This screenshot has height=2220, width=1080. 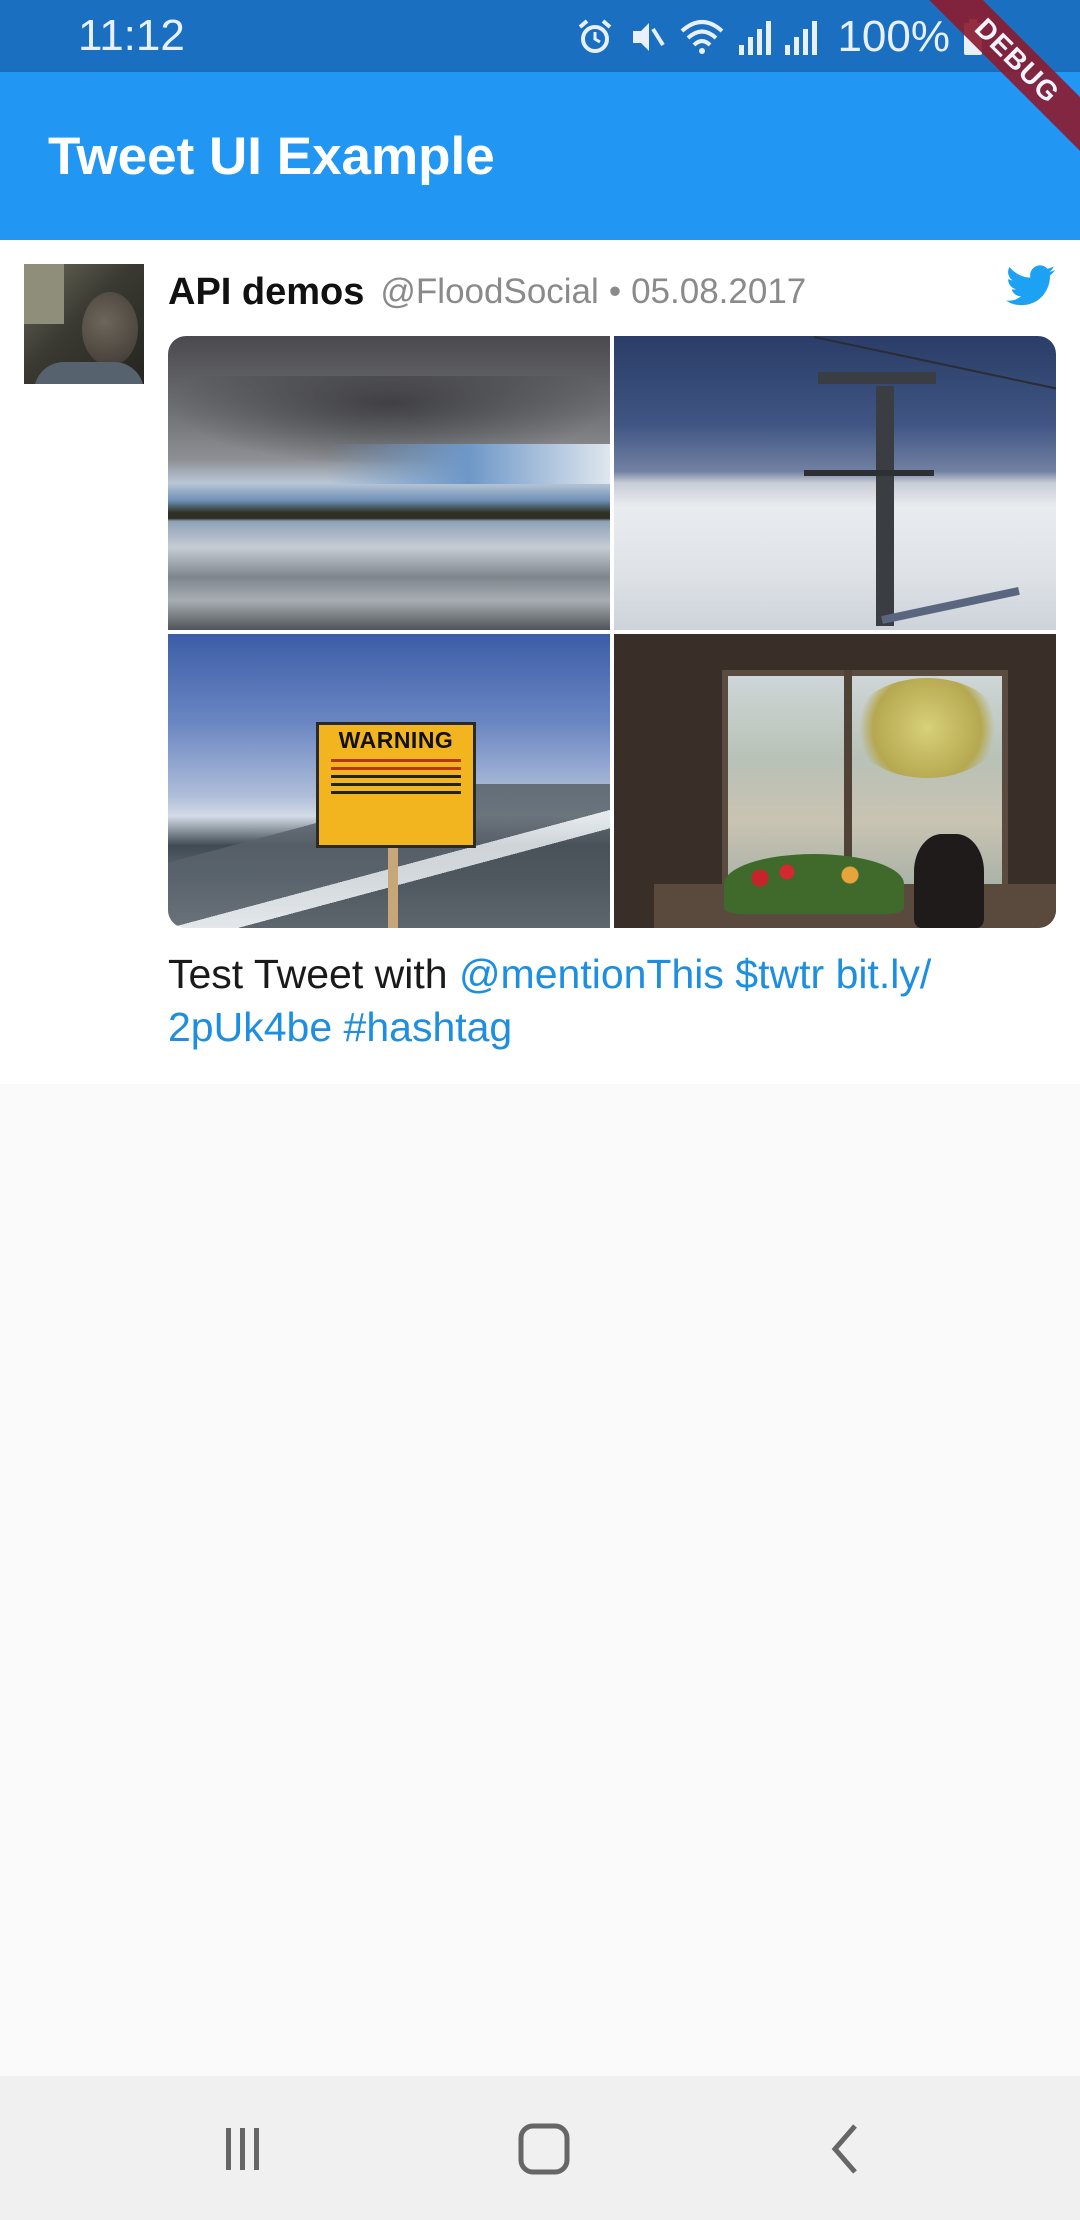 What do you see at coordinates (719, 291) in the screenshot?
I see `tweet-date: 05.08.2017` at bounding box center [719, 291].